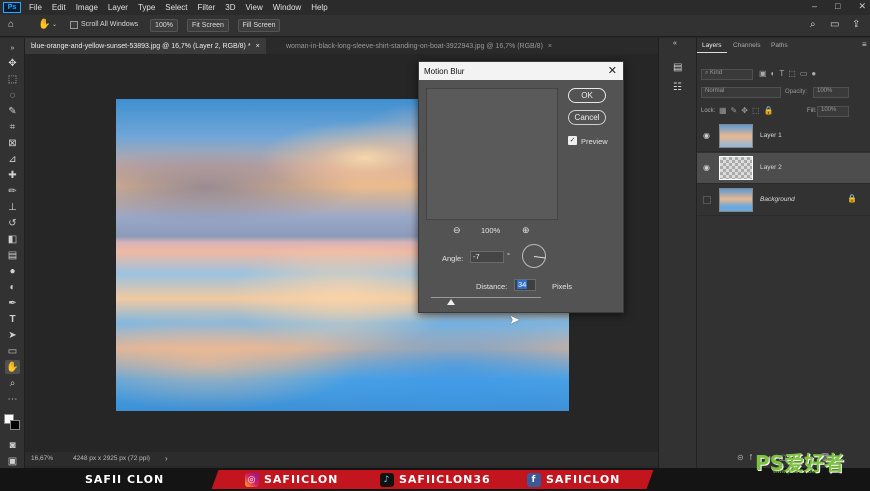 The width and height of the screenshot is (870, 491). I want to click on screen-mode-icon: ▣, so click(12, 461).